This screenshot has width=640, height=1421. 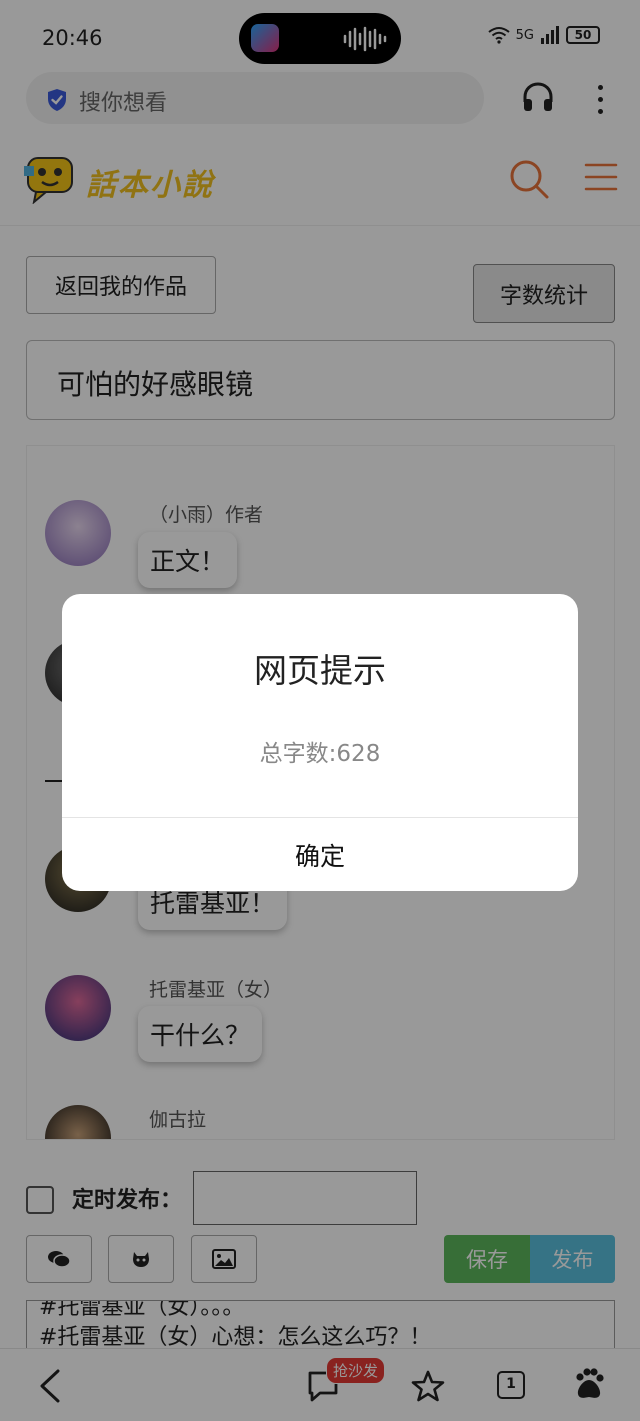 I want to click on dialog-message: 总字数:628, so click(x=320, y=754).